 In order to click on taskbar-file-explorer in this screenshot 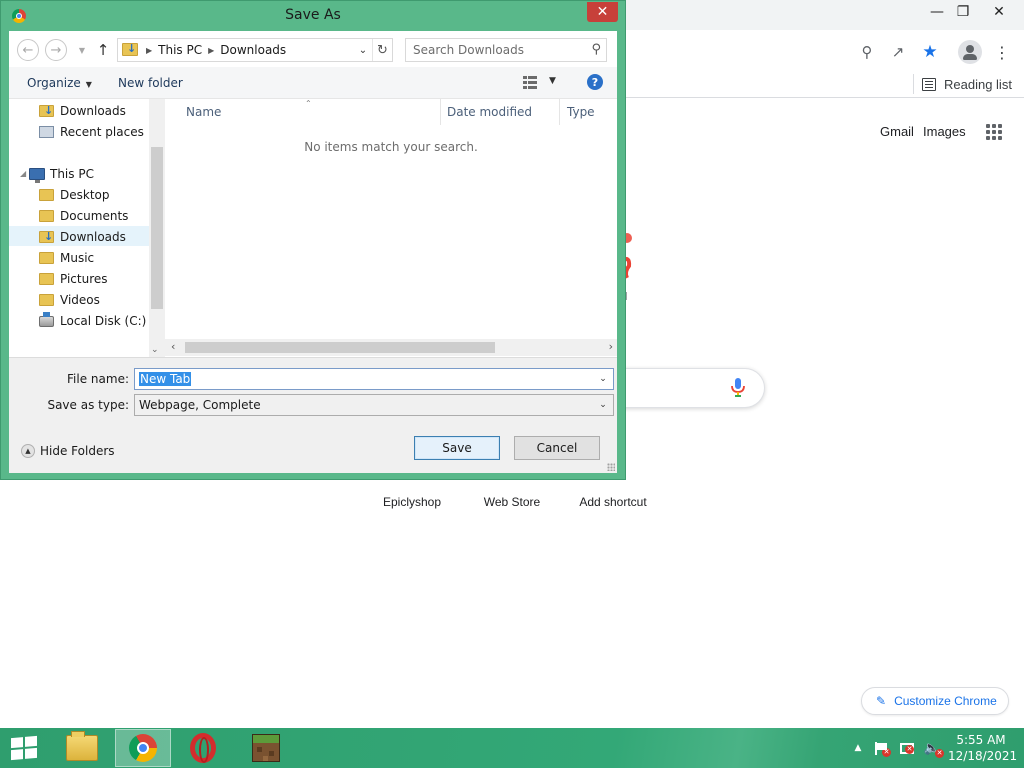, I will do `click(82, 748)`.